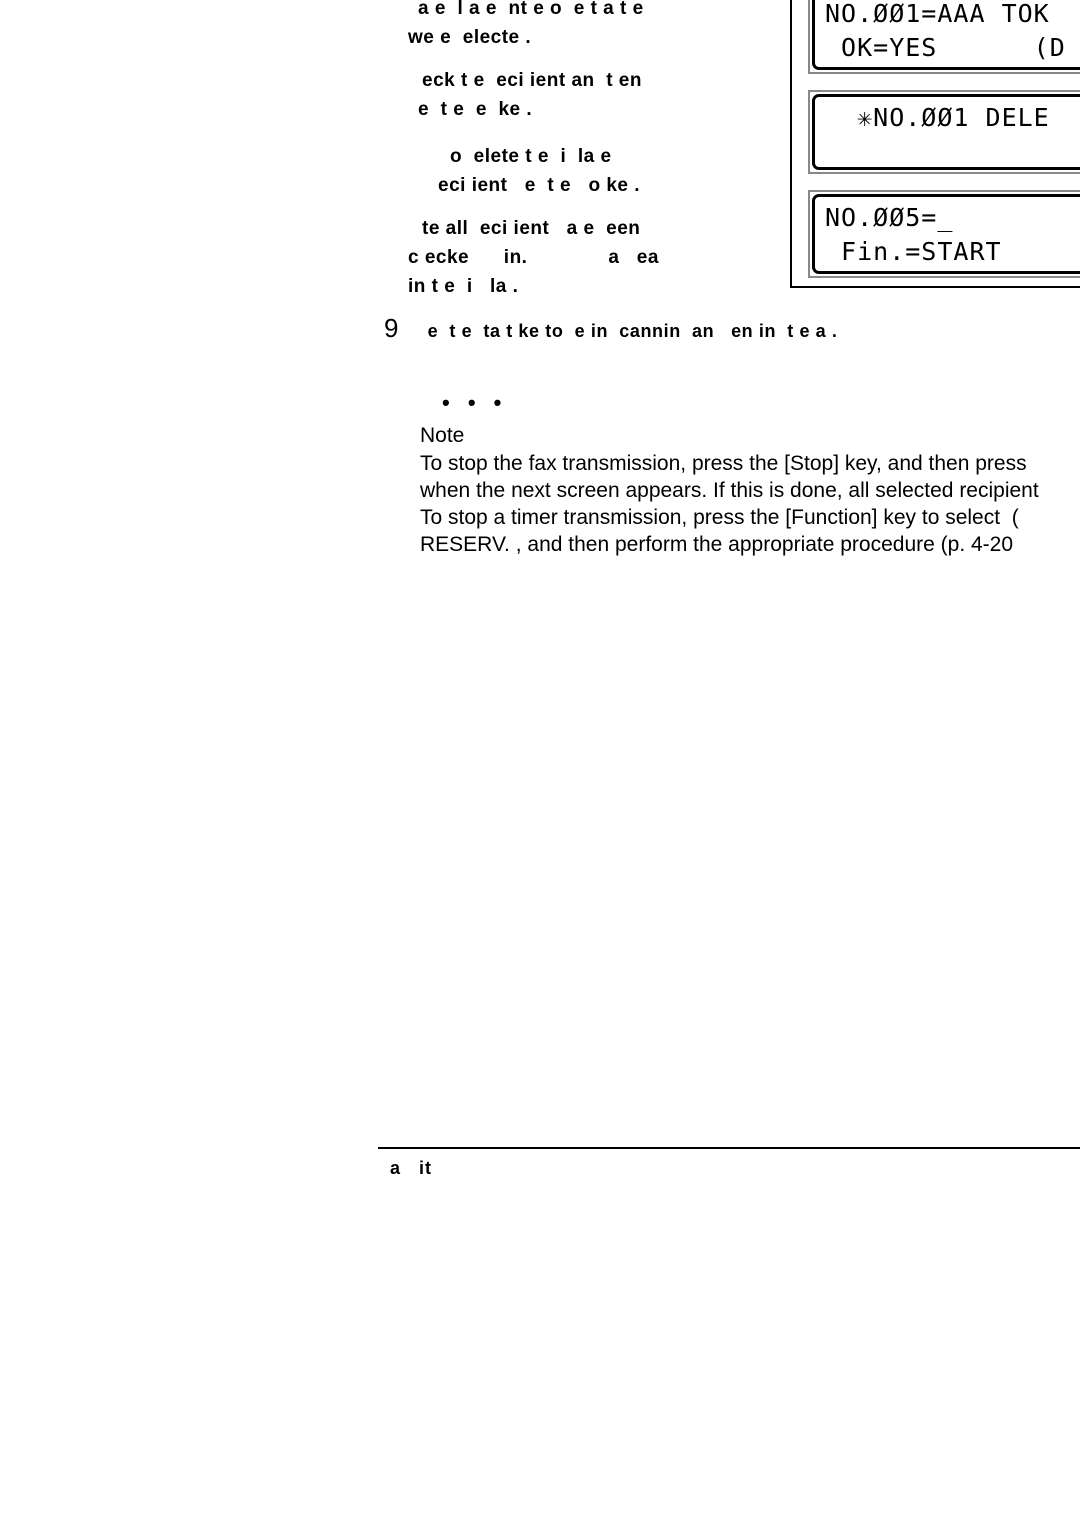 The width and height of the screenshot is (1080, 1529). I want to click on body-line: c ecke in. a ea, so click(533, 257).